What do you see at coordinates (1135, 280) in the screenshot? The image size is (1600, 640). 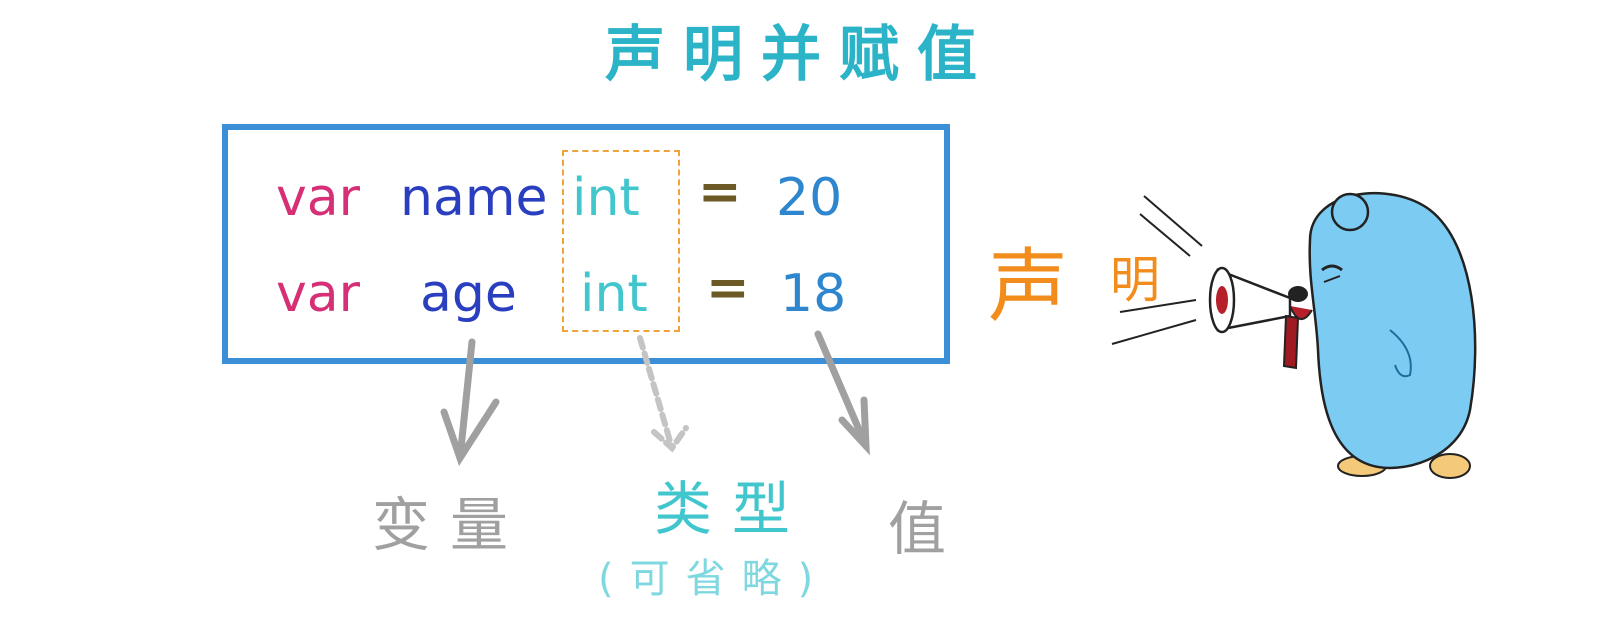 I see `side-text-second: 明` at bounding box center [1135, 280].